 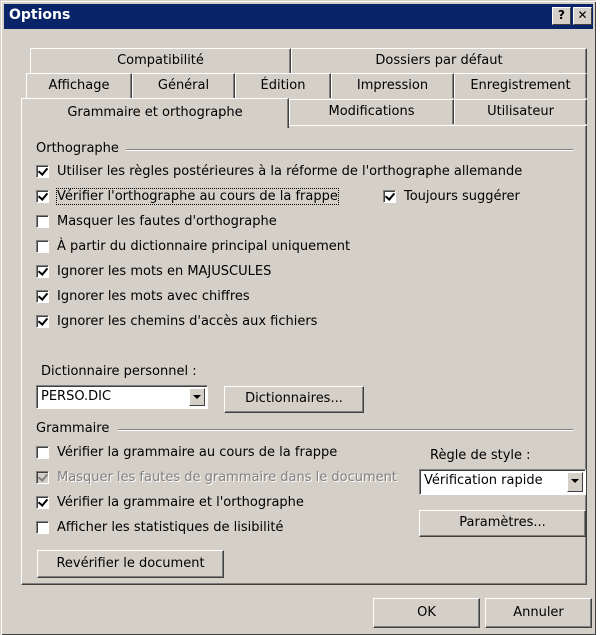 What do you see at coordinates (483, 480) in the screenshot?
I see `regle-de-style-value: Vérification rapide` at bounding box center [483, 480].